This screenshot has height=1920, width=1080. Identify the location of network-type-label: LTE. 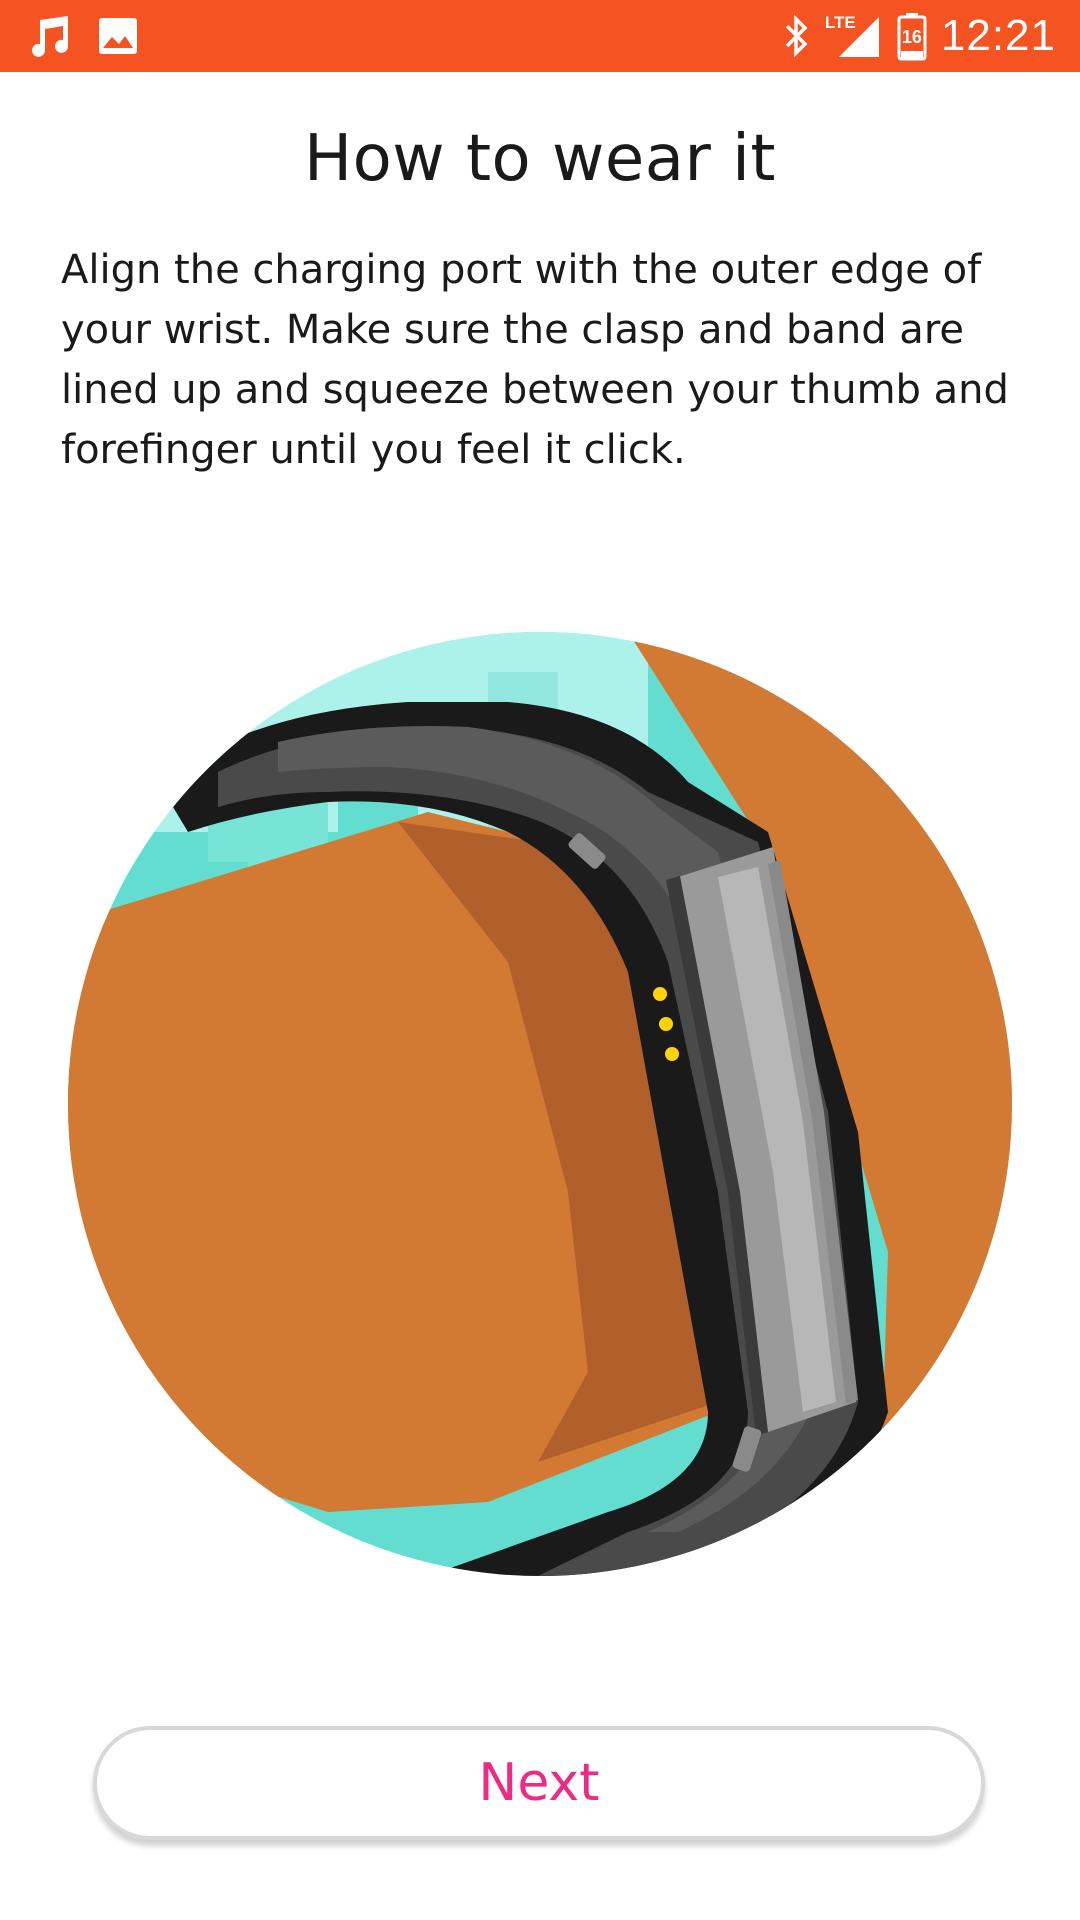
(840, 22).